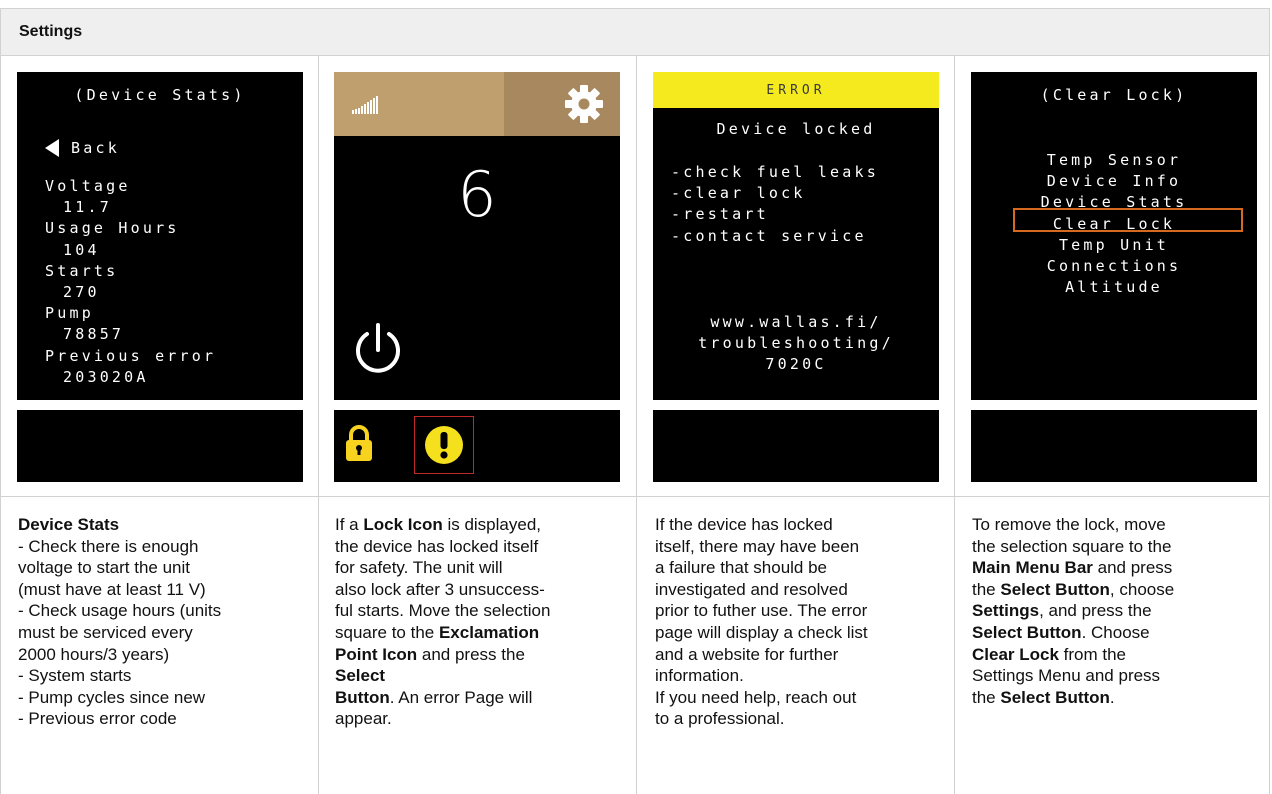 Image resolution: width=1272 pixels, height=794 pixels. What do you see at coordinates (471, 654) in the screenshot?
I see `text-run: and press the` at bounding box center [471, 654].